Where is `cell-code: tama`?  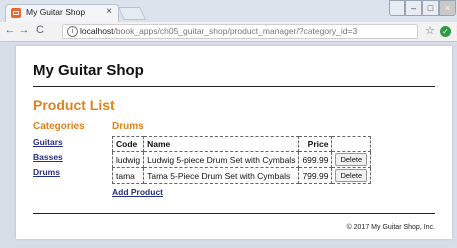
cell-code: tama is located at coordinates (128, 175).